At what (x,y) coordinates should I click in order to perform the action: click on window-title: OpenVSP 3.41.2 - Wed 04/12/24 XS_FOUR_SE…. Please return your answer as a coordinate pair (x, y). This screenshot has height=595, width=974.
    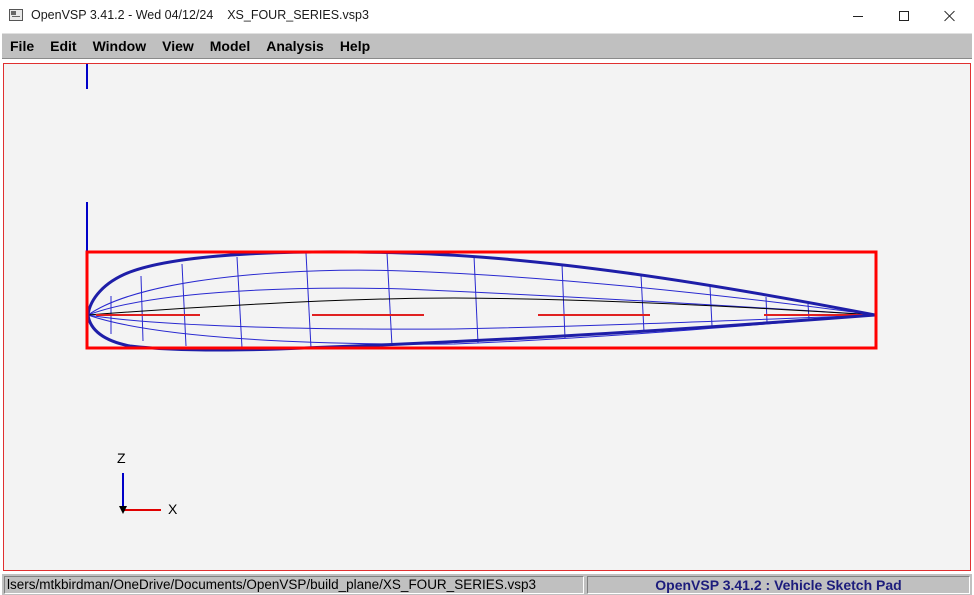
    Looking at the image, I should click on (200, 15).